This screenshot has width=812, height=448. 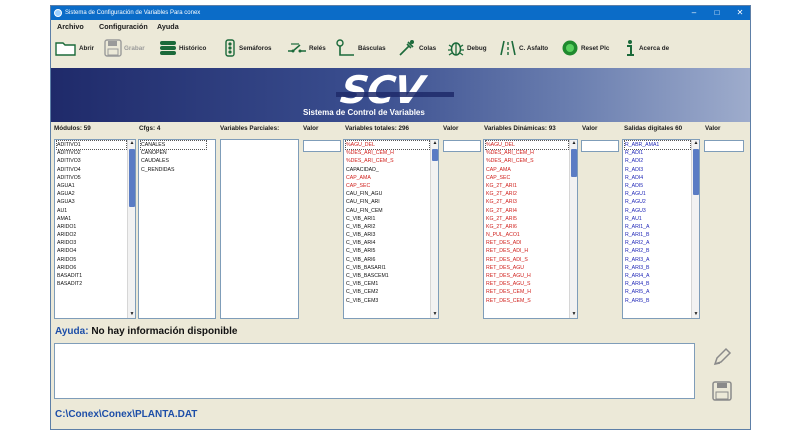 What do you see at coordinates (91, 276) in the screenshot?
I see `list-item: BASADIT1` at bounding box center [91, 276].